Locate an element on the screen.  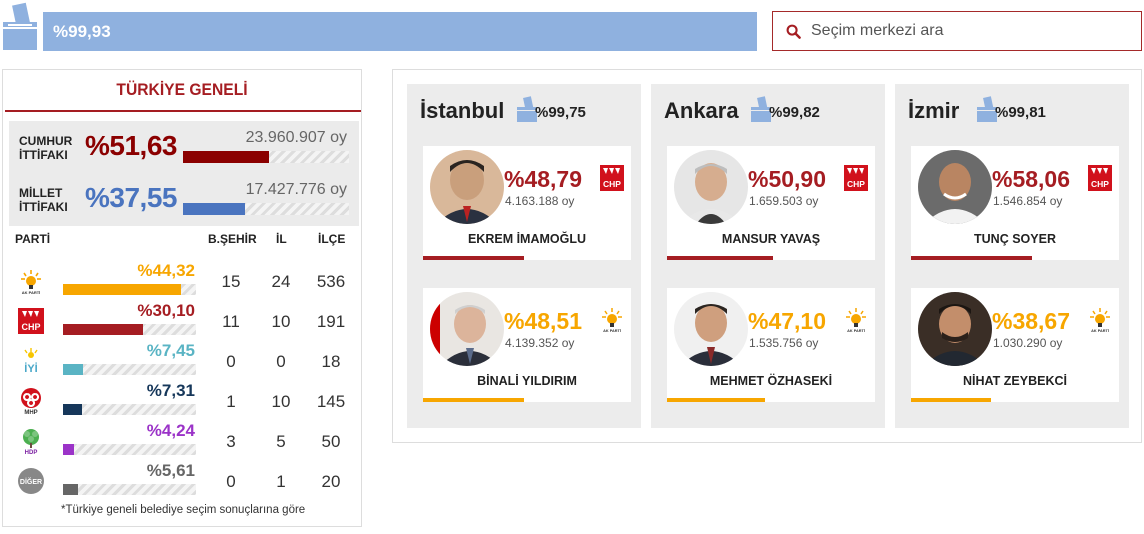
party-pct: %30,10 is located at coordinates (166, 310).